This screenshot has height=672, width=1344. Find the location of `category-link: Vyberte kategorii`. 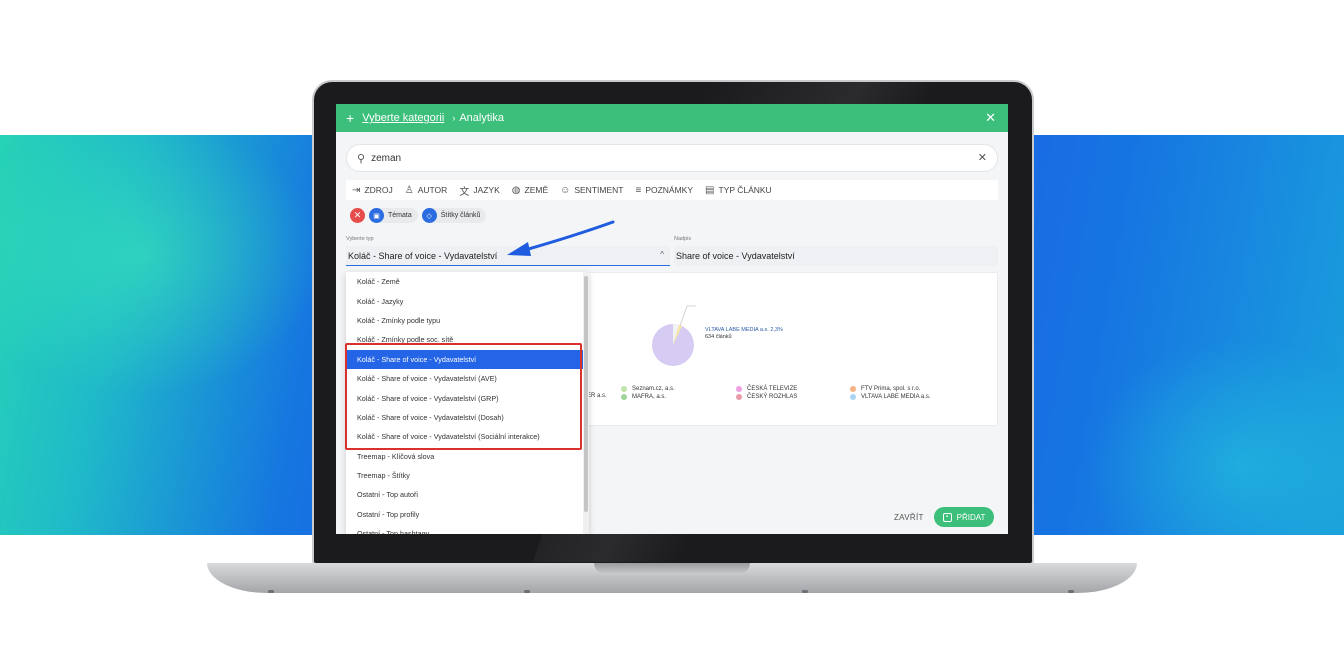

category-link: Vyberte kategorii is located at coordinates (403, 118).